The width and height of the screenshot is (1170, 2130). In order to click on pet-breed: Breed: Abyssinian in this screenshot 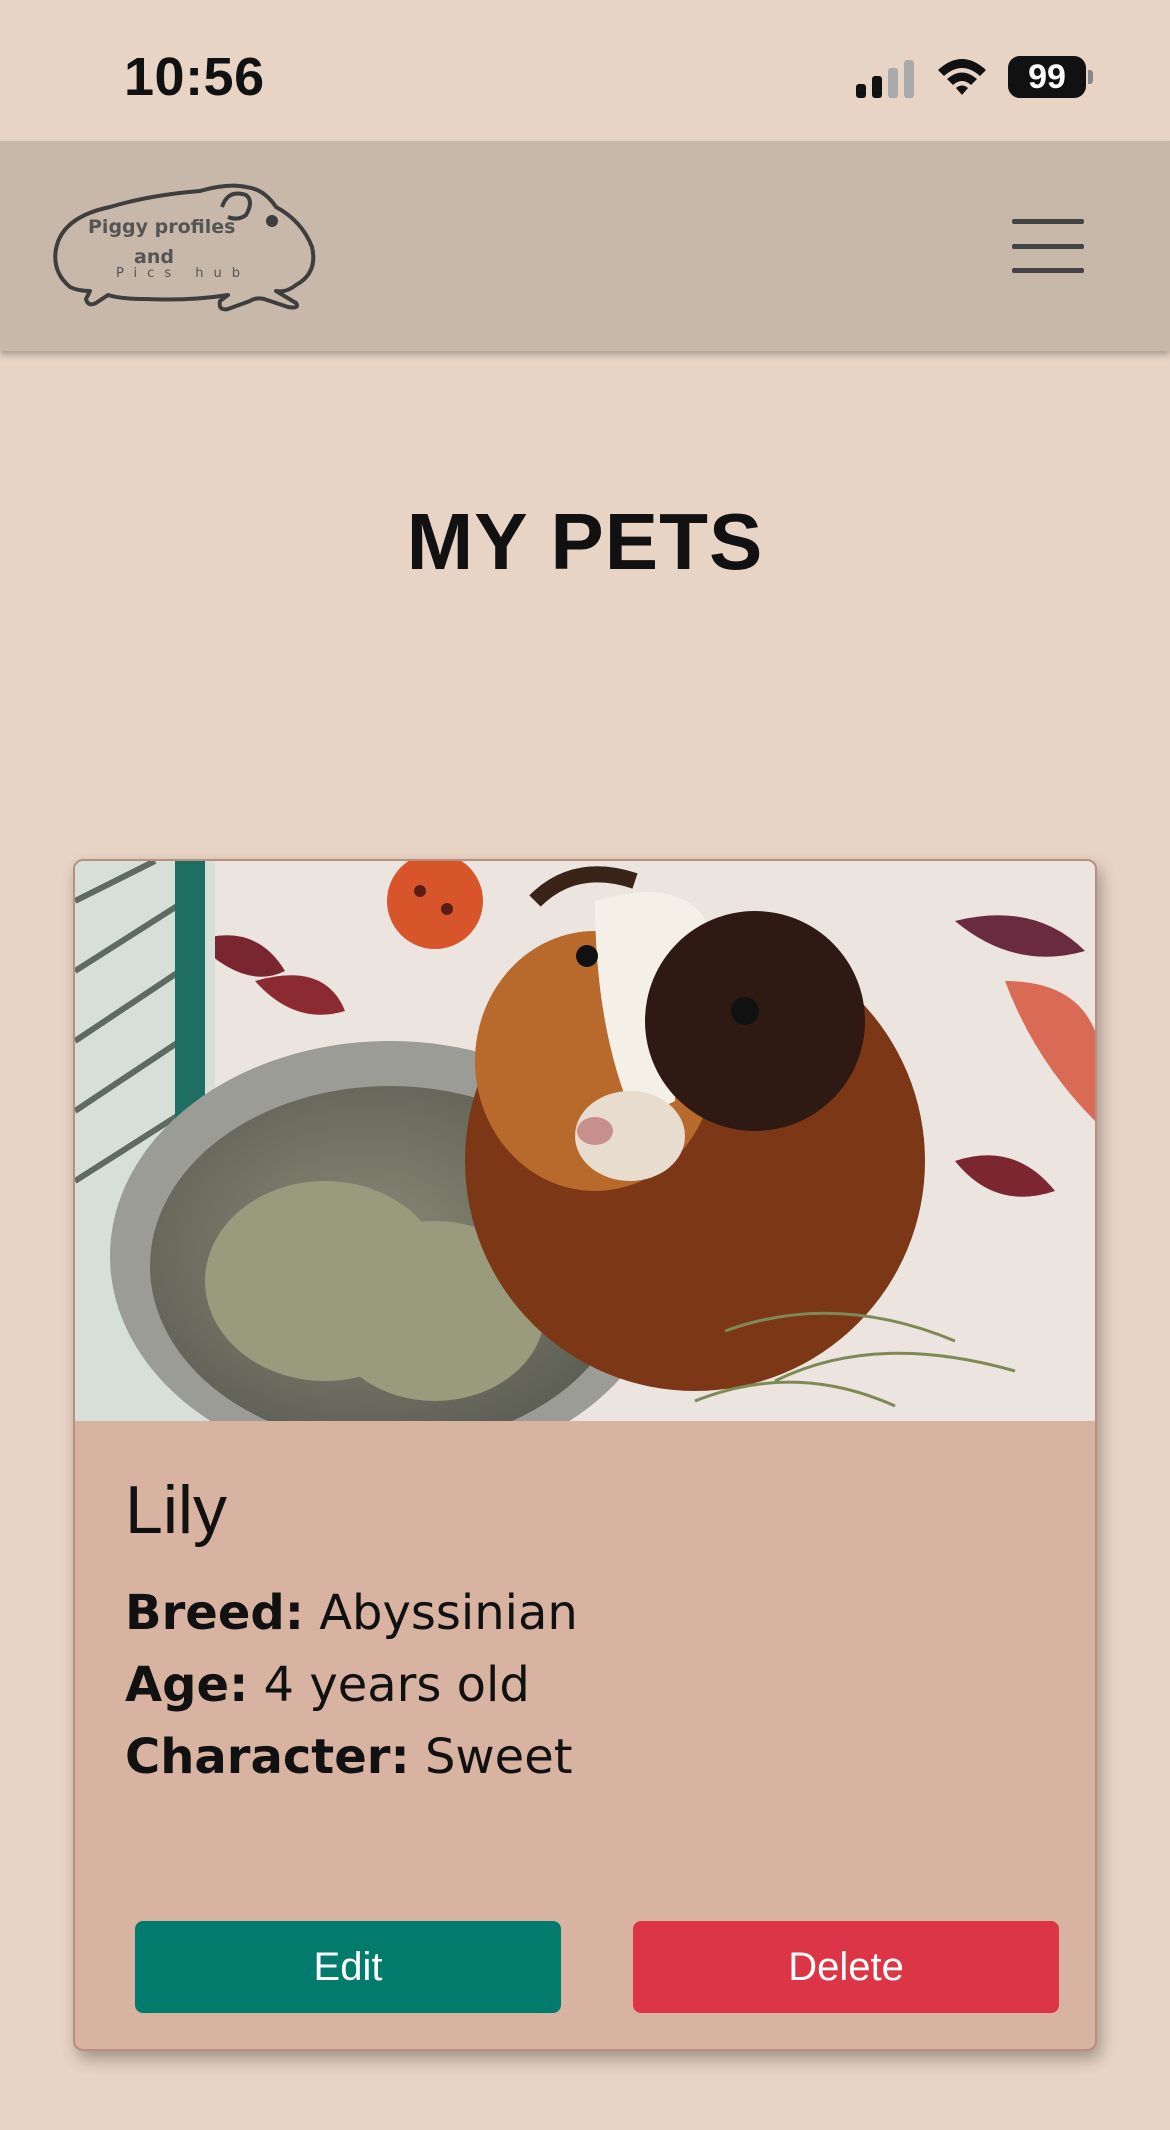, I will do `click(351, 1613)`.